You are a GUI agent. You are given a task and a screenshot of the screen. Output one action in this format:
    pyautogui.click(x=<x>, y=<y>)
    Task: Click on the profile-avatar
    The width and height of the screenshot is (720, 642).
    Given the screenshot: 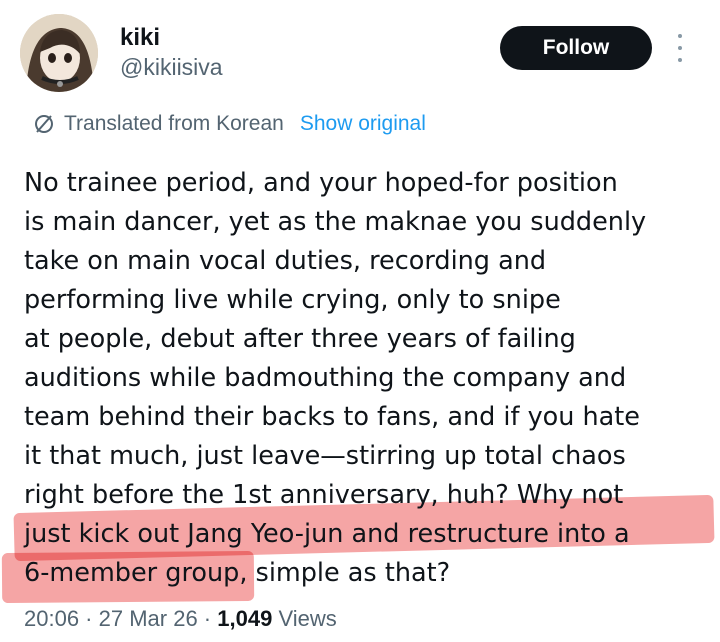 What is the action you would take?
    pyautogui.click(x=59, y=53)
    